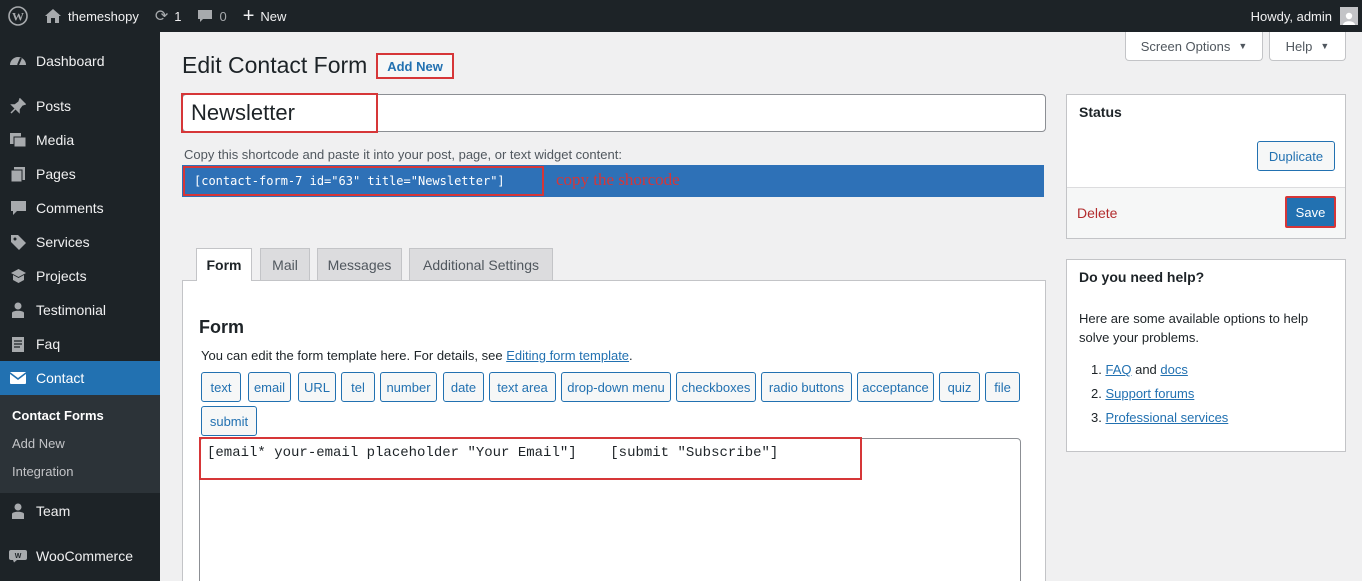 The image size is (1362, 581). What do you see at coordinates (415, 66) in the screenshot?
I see `add-new-button: Add New` at bounding box center [415, 66].